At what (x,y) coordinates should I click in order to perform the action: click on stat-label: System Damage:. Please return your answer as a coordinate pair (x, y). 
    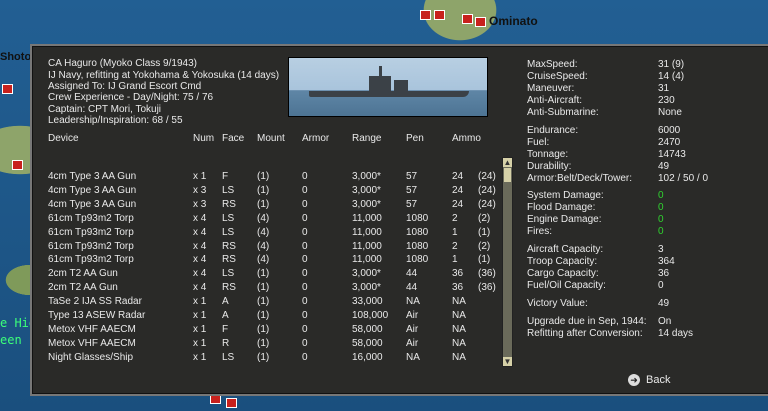
    Looking at the image, I should click on (565, 195).